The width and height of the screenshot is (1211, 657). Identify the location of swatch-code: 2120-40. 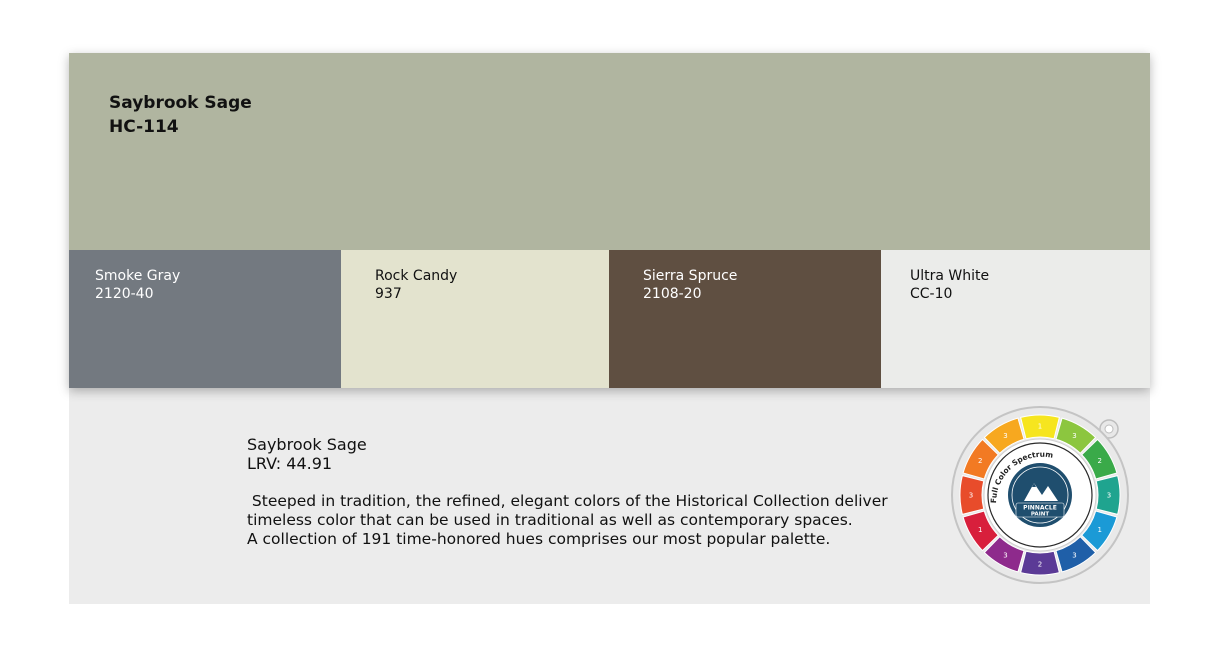
(124, 294).